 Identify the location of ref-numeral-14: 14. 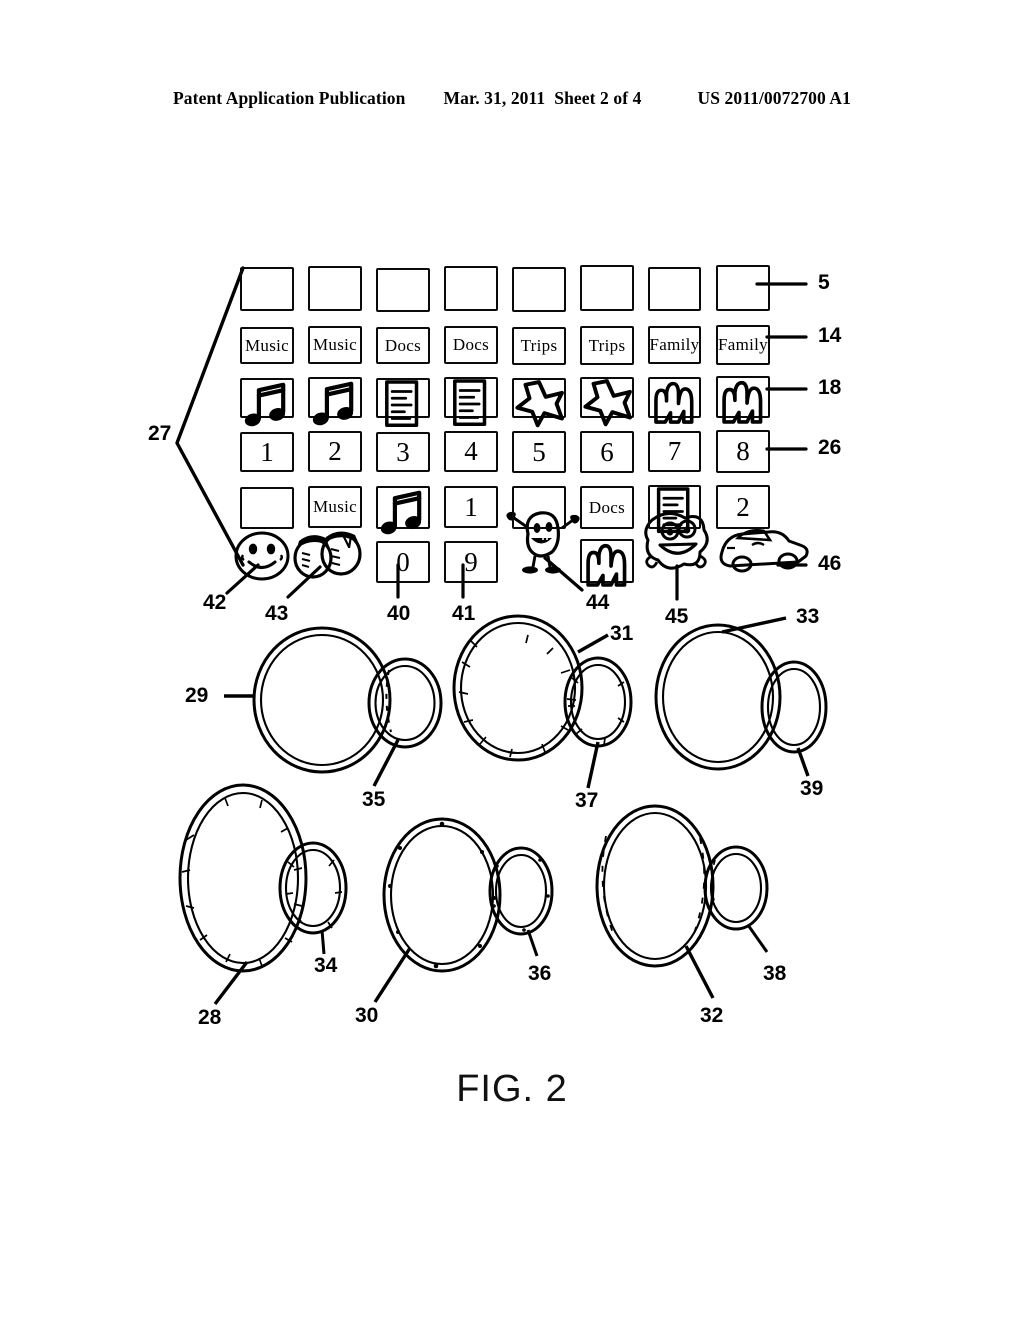
(830, 335).